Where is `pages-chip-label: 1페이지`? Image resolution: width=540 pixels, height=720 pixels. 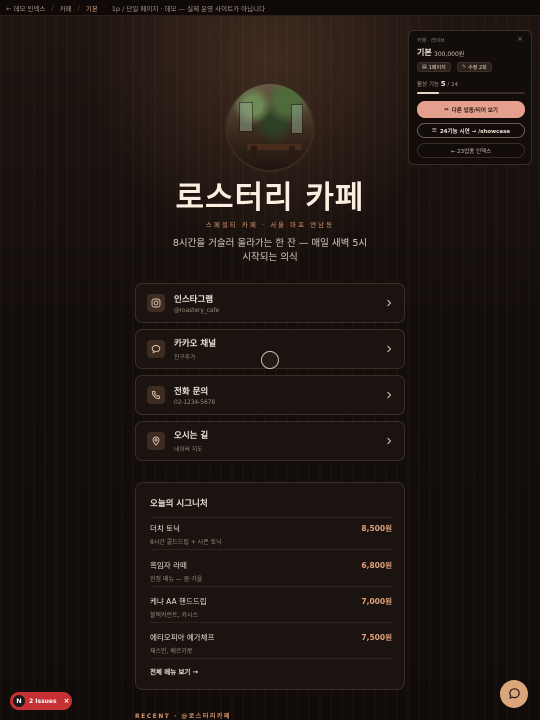
pages-chip-label: 1페이지 is located at coordinates (437, 67).